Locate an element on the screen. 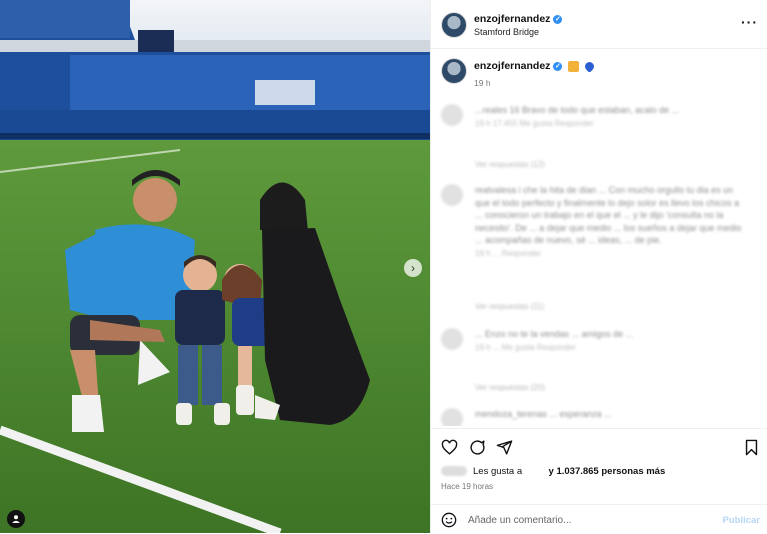  verified-badge-icon: ✓ is located at coordinates (558, 19).